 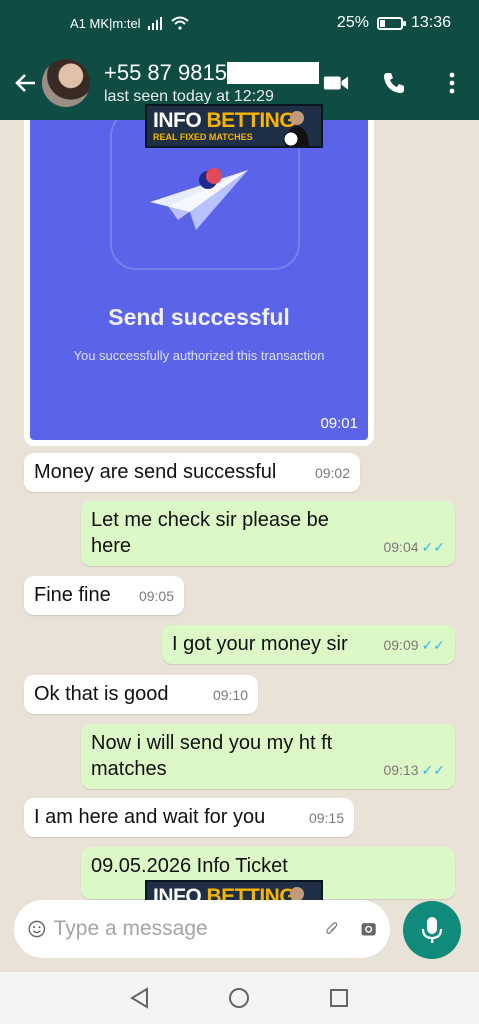 What do you see at coordinates (401, 770) in the screenshot?
I see `message-time: 09:13` at bounding box center [401, 770].